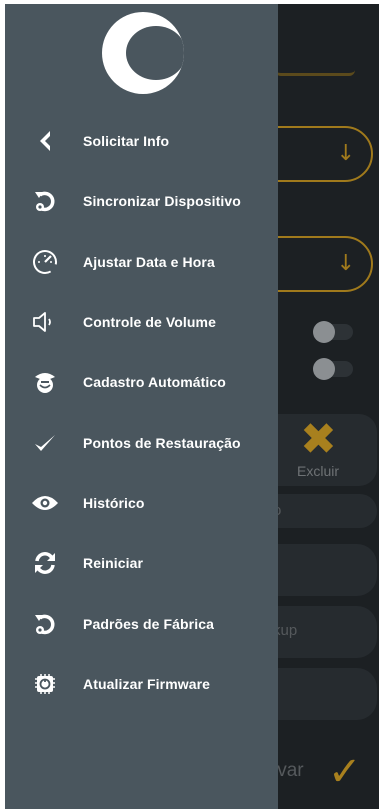 This screenshot has height=809, width=384. I want to click on background-underline, so click(315, 73).